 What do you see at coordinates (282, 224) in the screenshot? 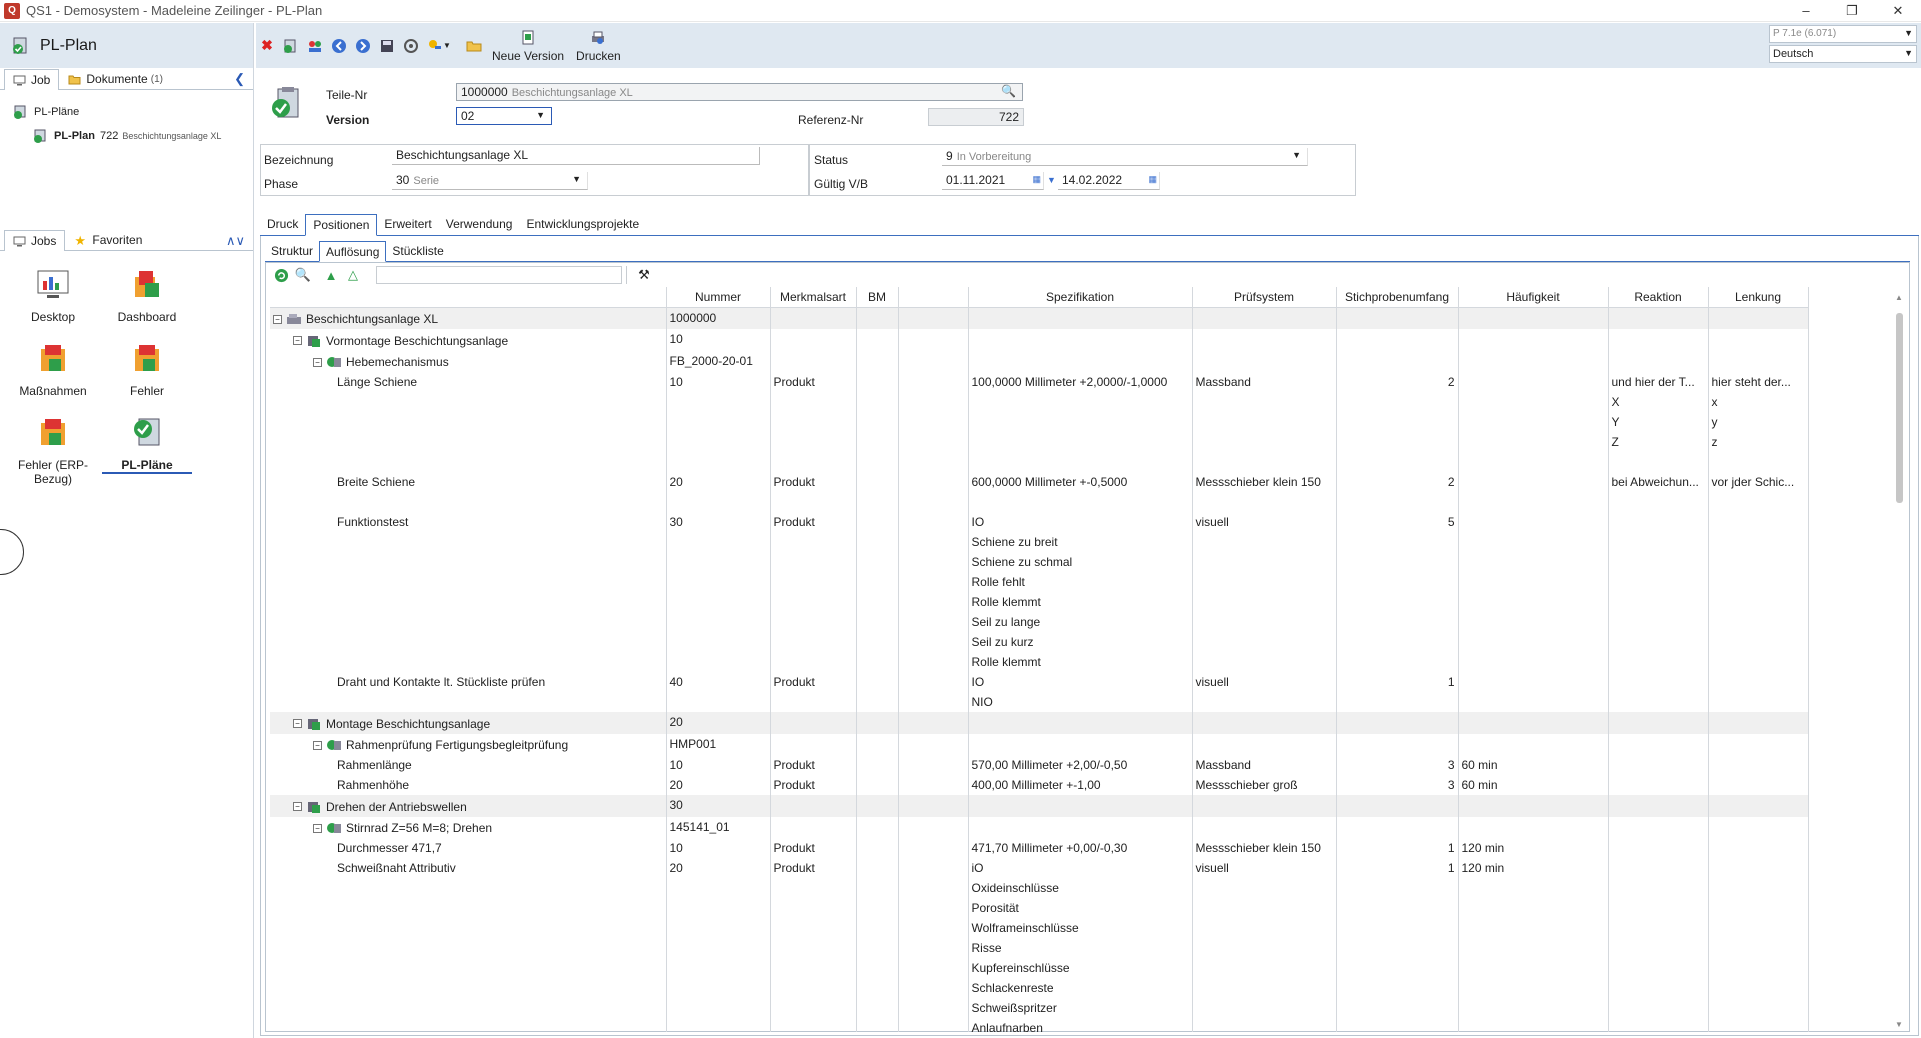
I see `tab-druck: Druck` at bounding box center [282, 224].